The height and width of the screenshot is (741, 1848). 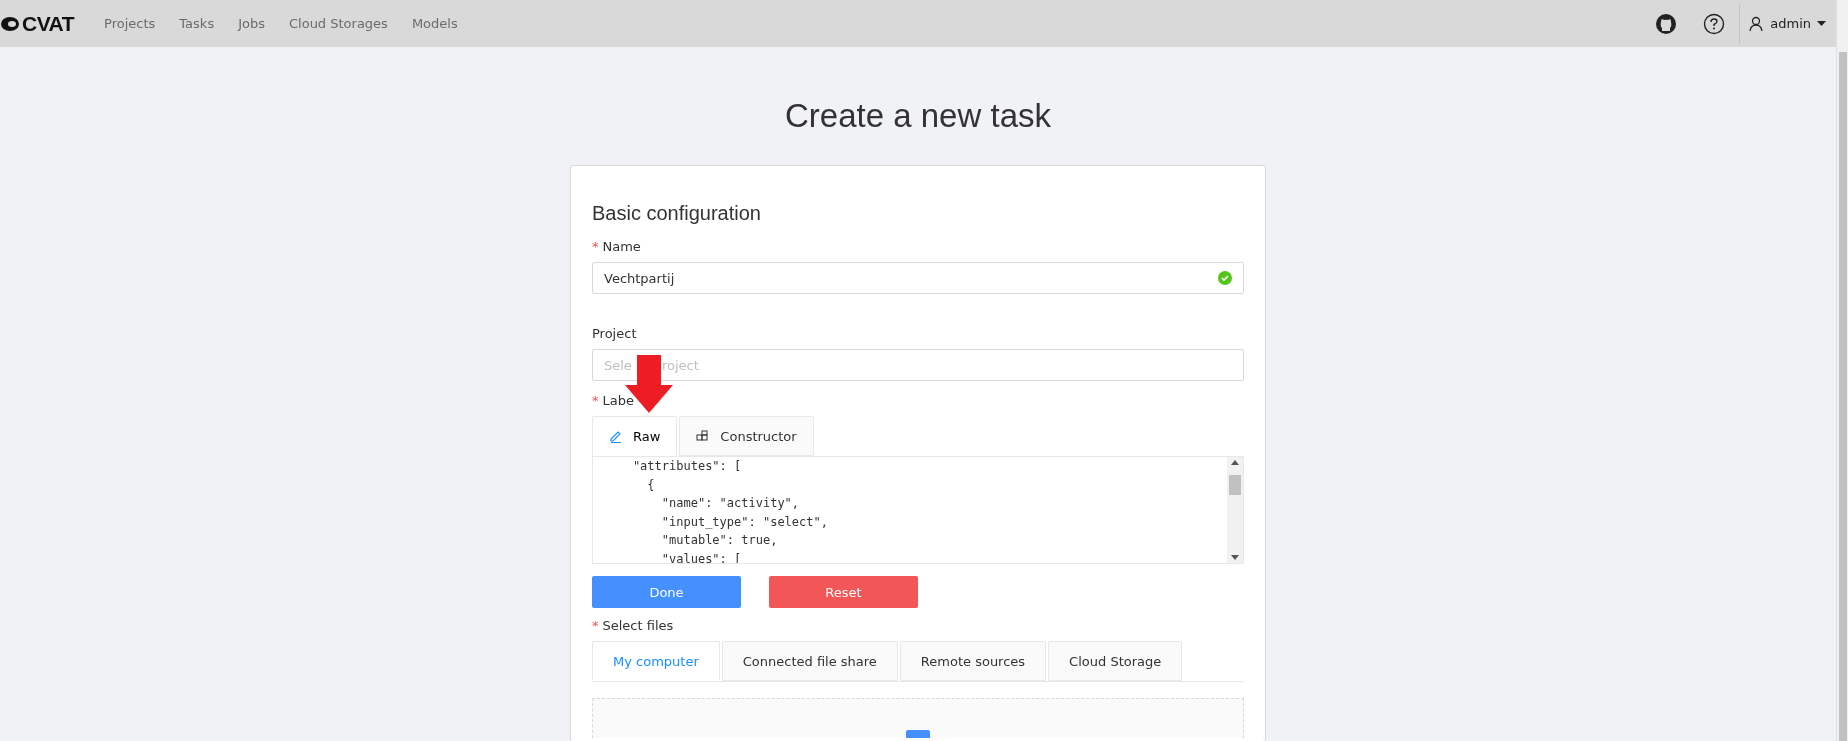 I want to click on source-tab: Remote sources, so click(x=973, y=661).